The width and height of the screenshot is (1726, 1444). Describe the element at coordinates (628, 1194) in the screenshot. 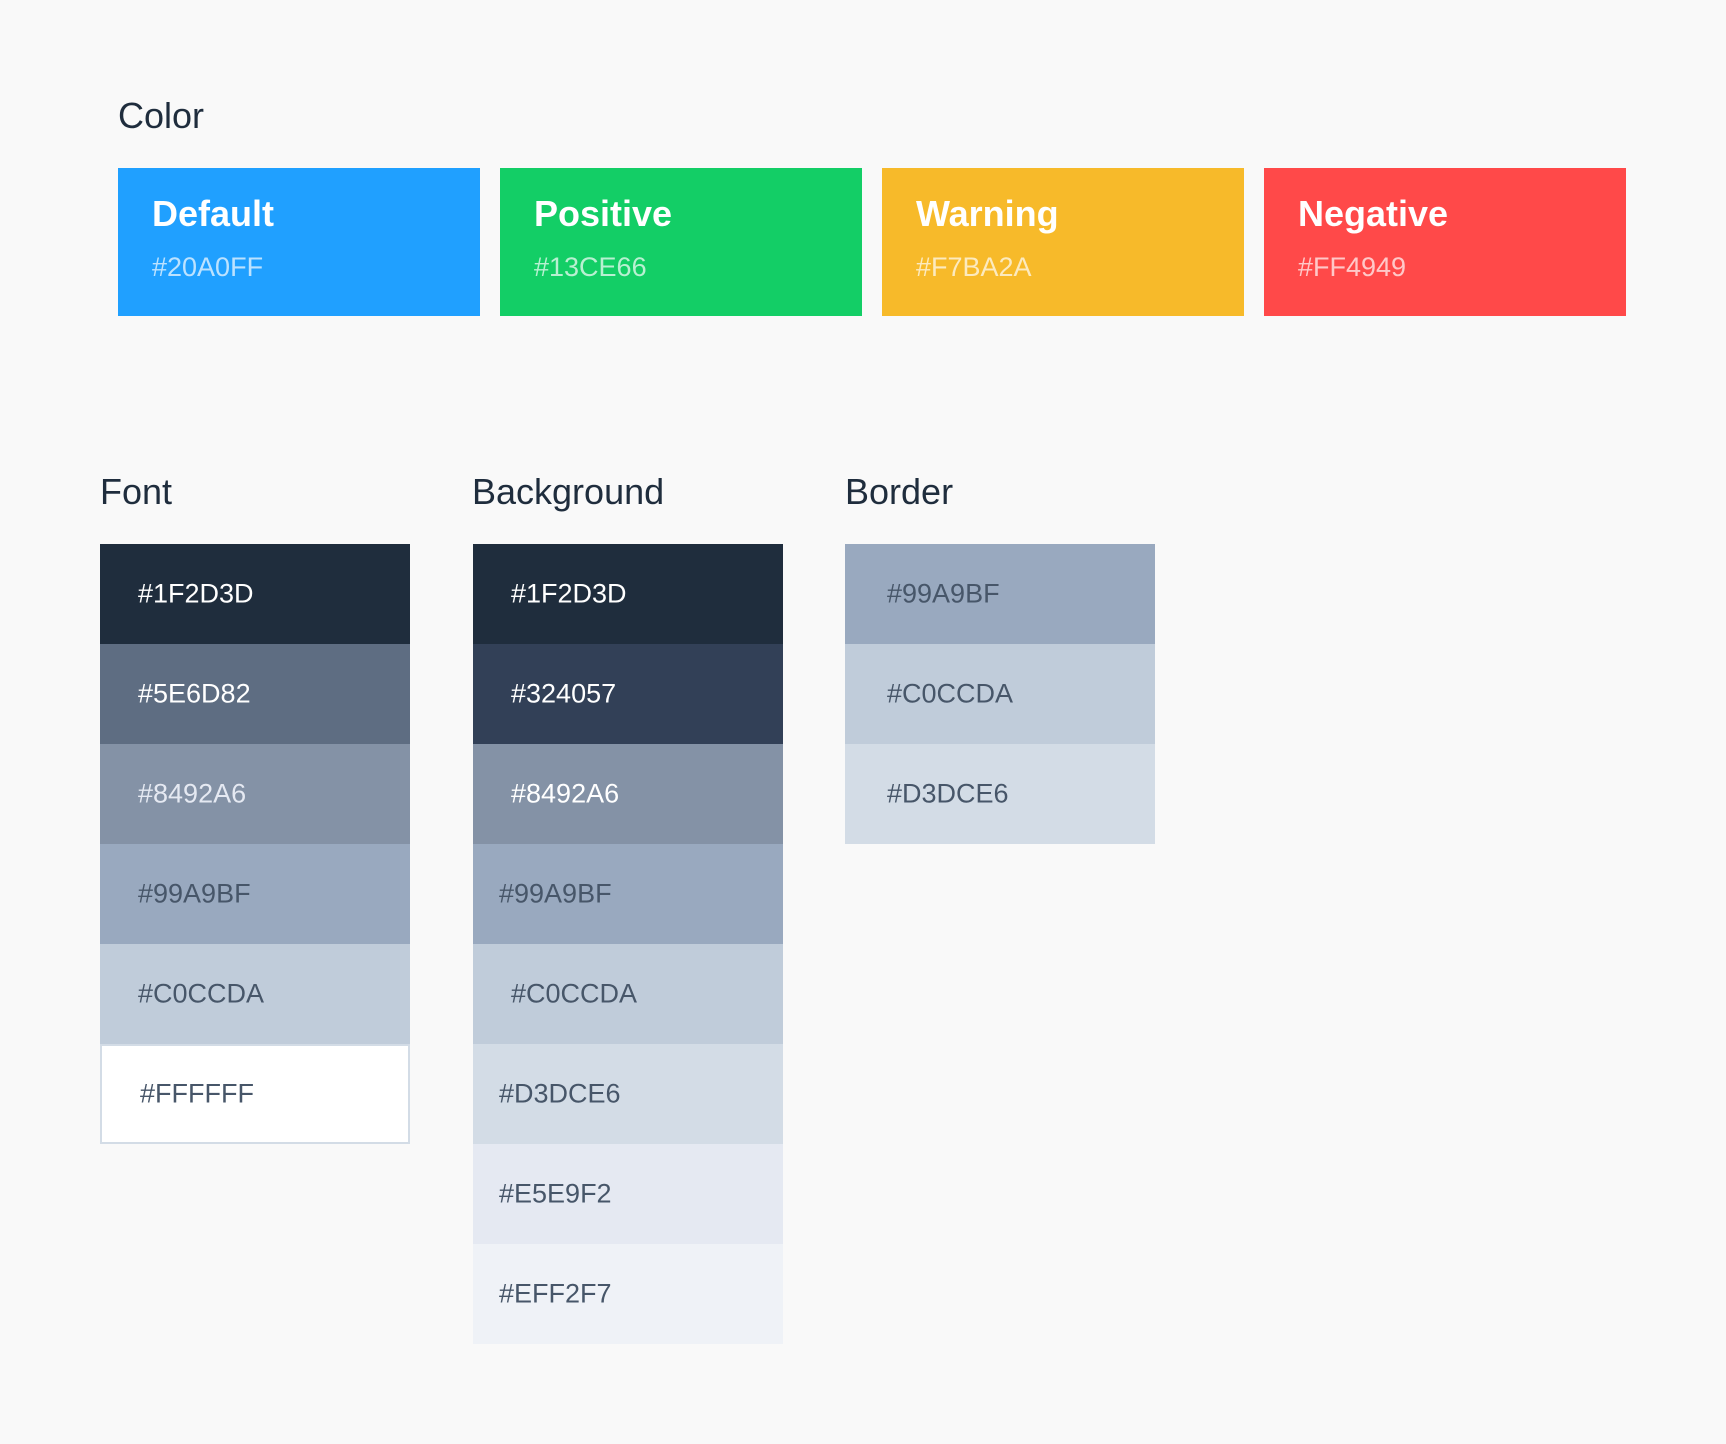

I see `background-swatch: #E5E9F2` at that location.